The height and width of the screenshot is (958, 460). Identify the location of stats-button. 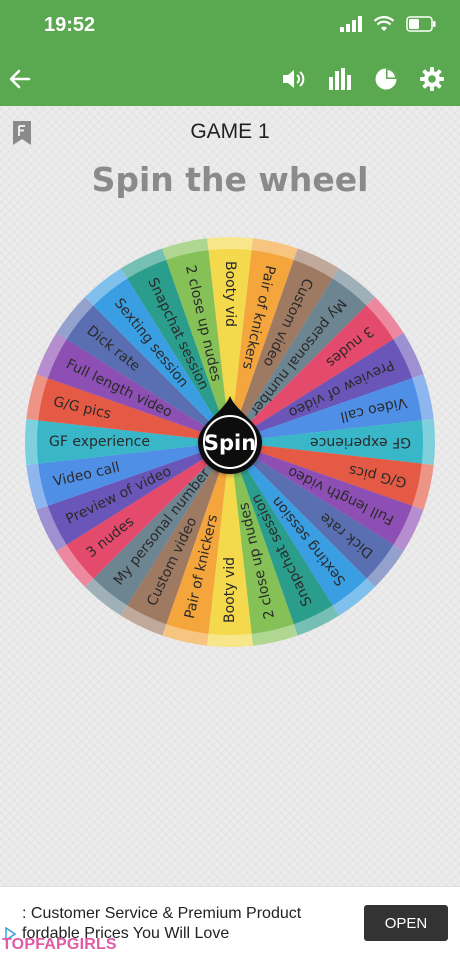
(340, 79).